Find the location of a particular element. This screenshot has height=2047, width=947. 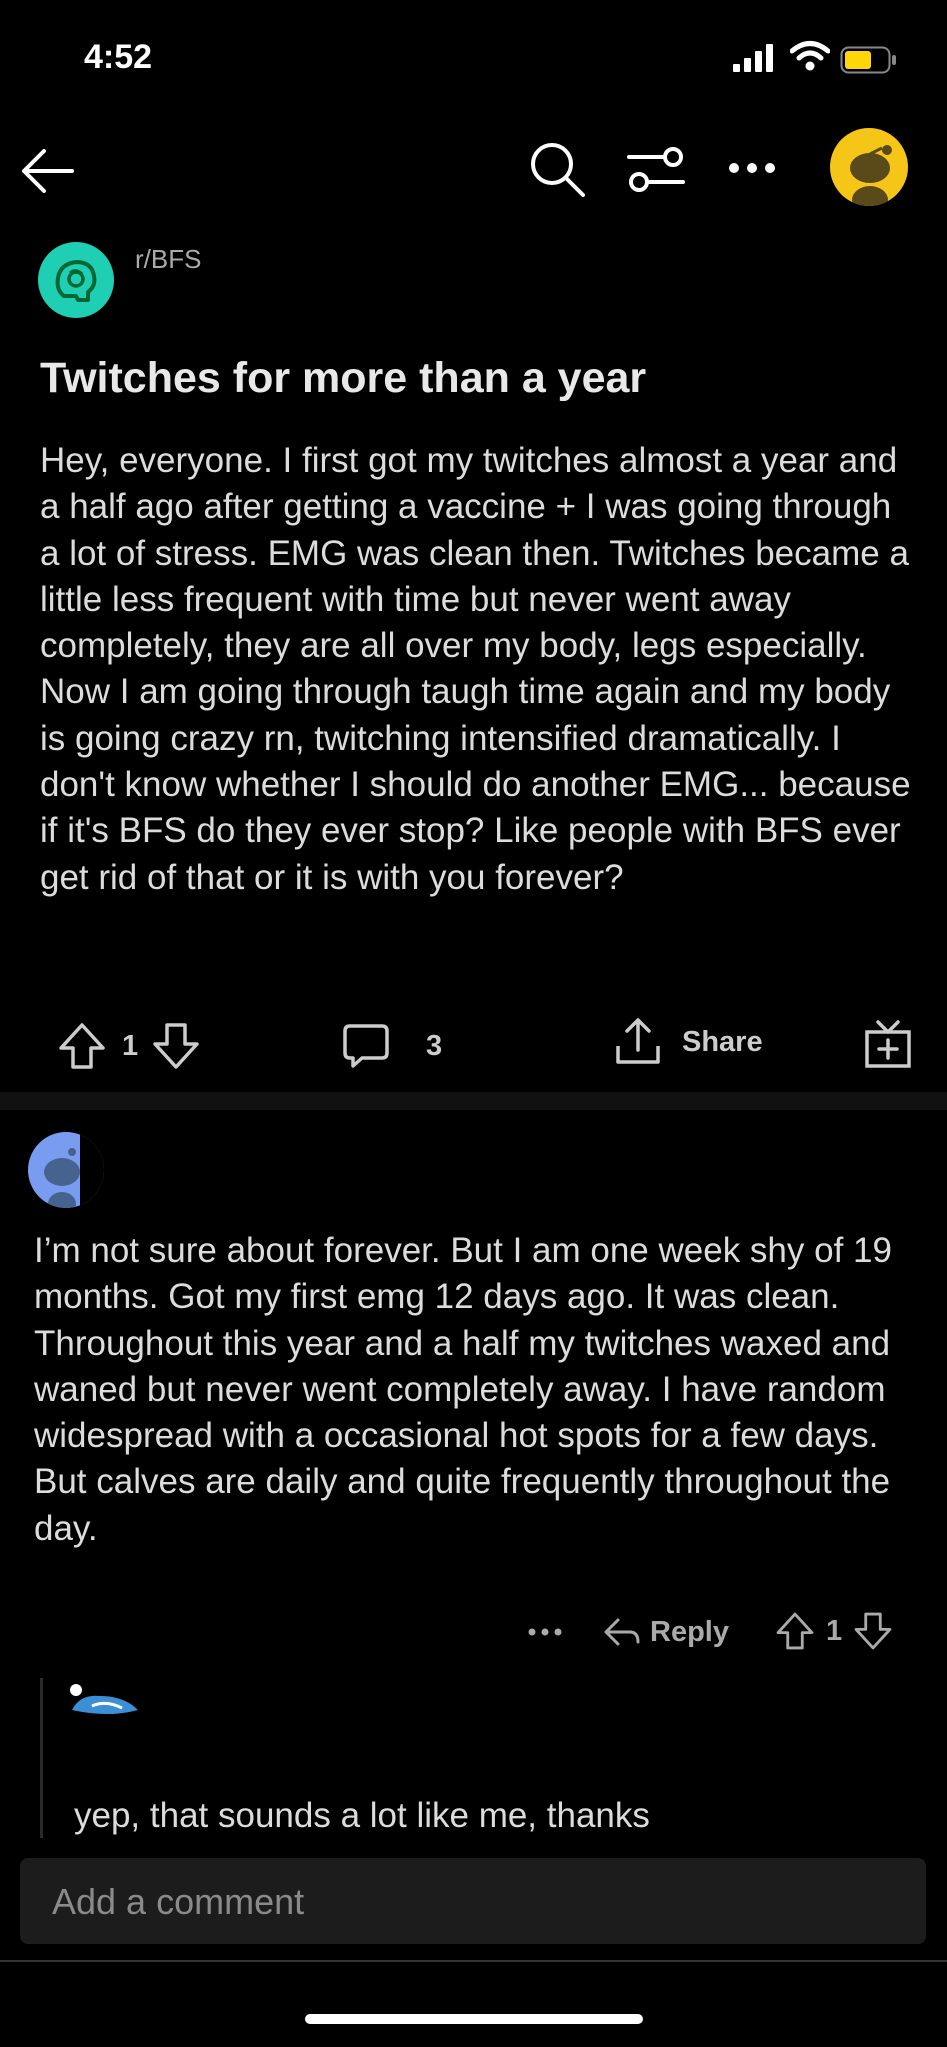

more-icon is located at coordinates (752, 168).